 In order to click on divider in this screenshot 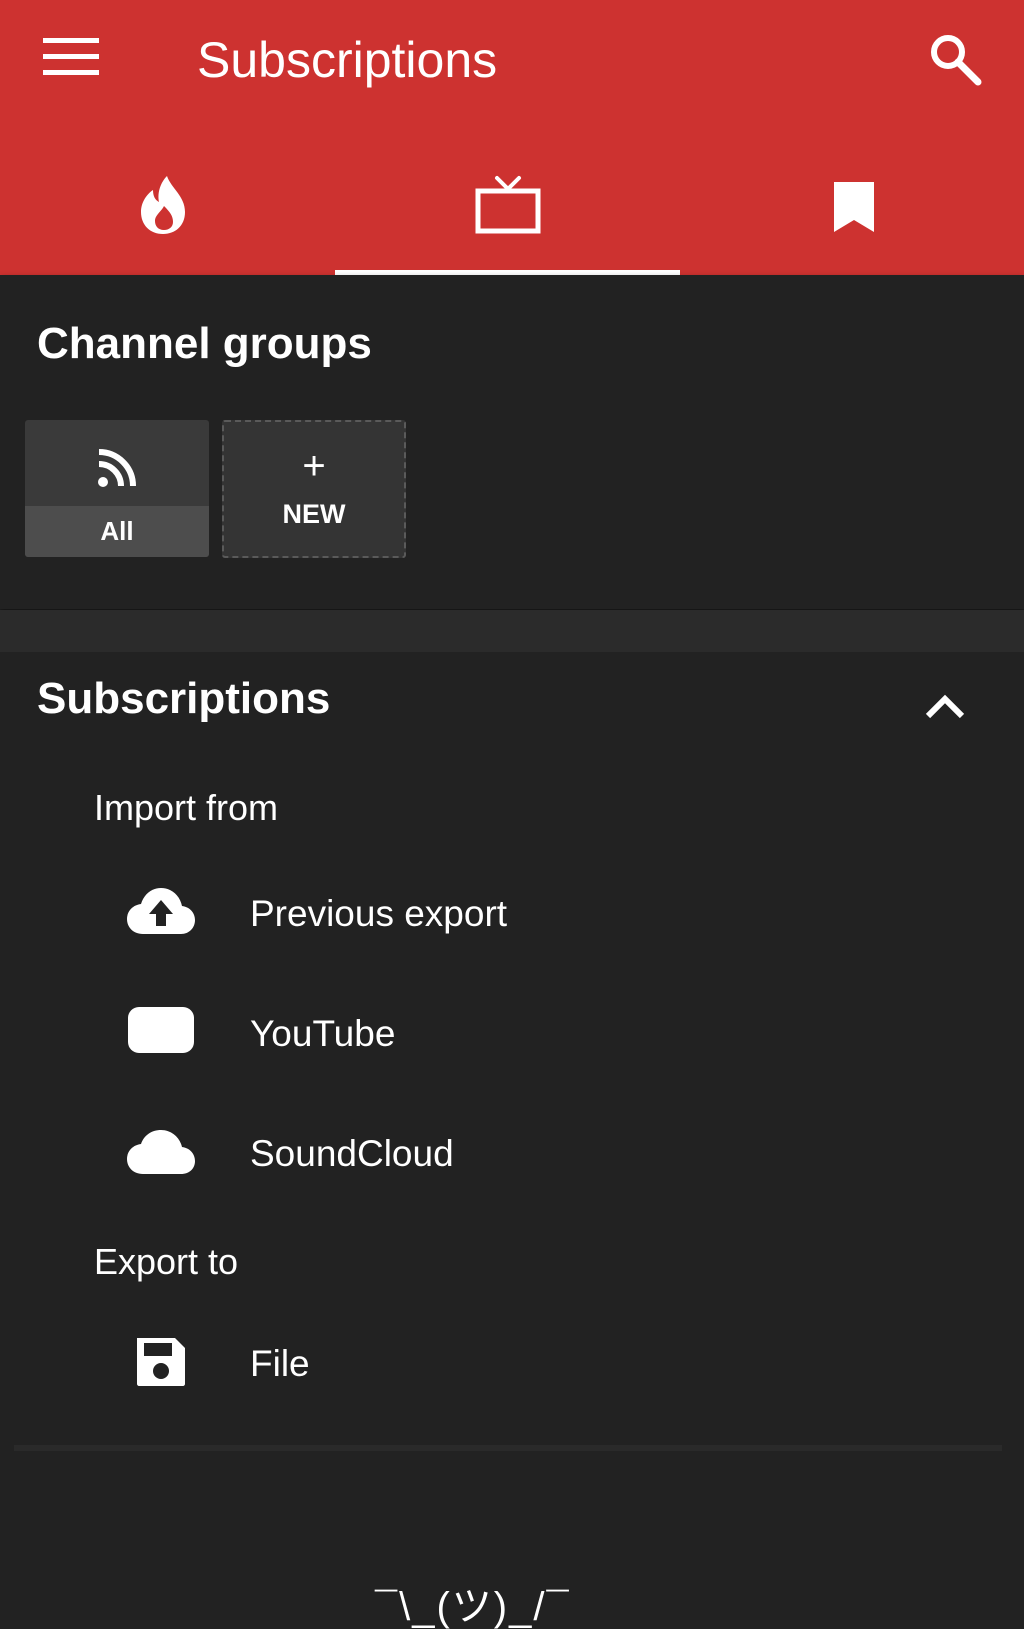, I will do `click(508, 1448)`.